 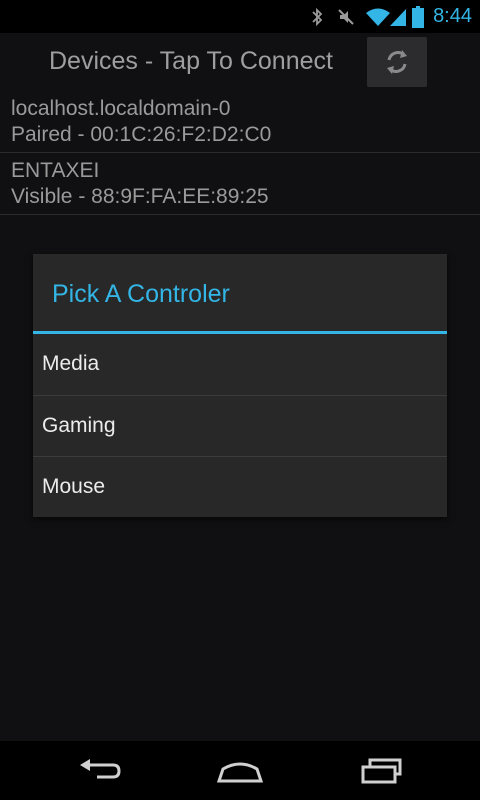 What do you see at coordinates (240, 426) in the screenshot?
I see `option-gaming: Gaming` at bounding box center [240, 426].